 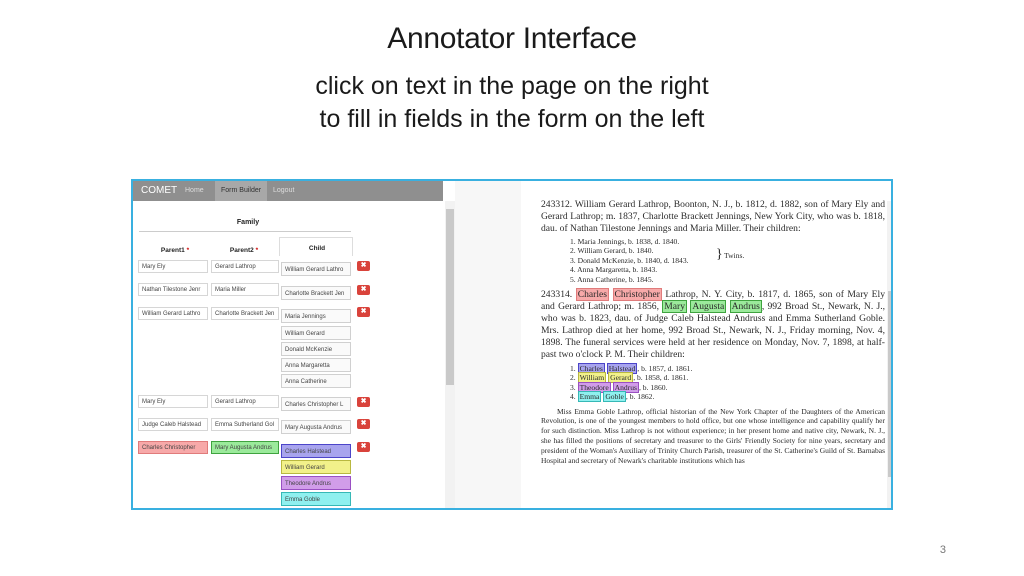 What do you see at coordinates (316, 269) in the screenshot?
I see `child-field: William Gerard Lathro` at bounding box center [316, 269].